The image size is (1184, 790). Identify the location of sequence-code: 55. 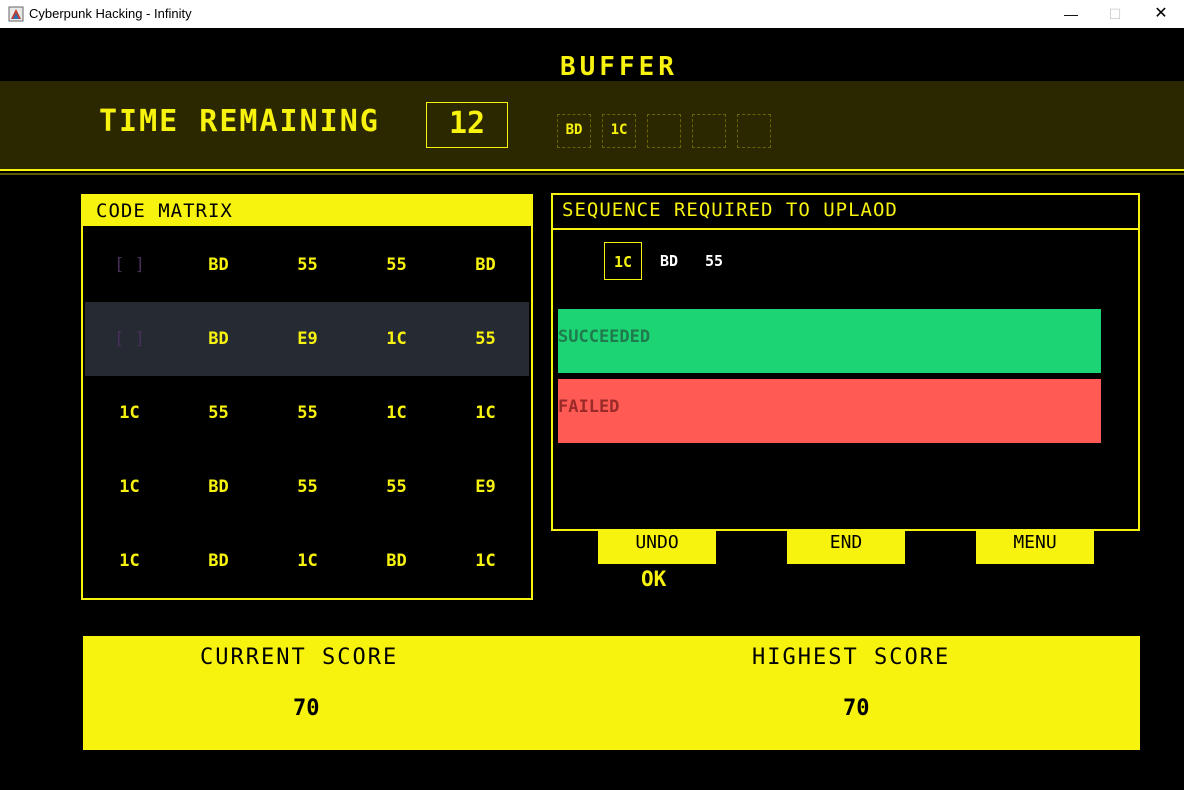
(714, 261).